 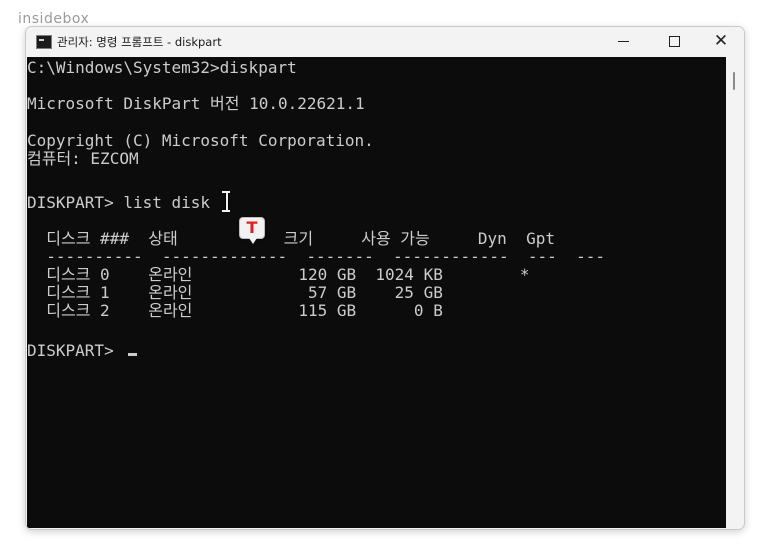 What do you see at coordinates (196, 103) in the screenshot?
I see `console-line: Microsoft DiskPart 버전 10.0.22621.1` at bounding box center [196, 103].